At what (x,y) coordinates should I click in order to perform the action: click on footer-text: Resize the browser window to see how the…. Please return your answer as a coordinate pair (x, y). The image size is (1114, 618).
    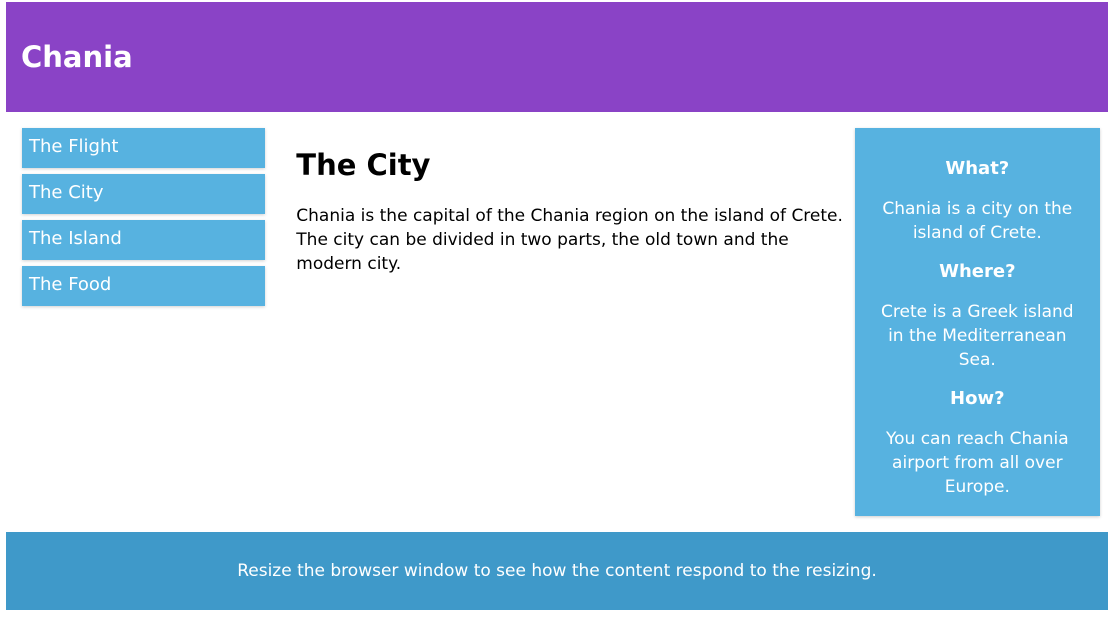
    Looking at the image, I should click on (557, 571).